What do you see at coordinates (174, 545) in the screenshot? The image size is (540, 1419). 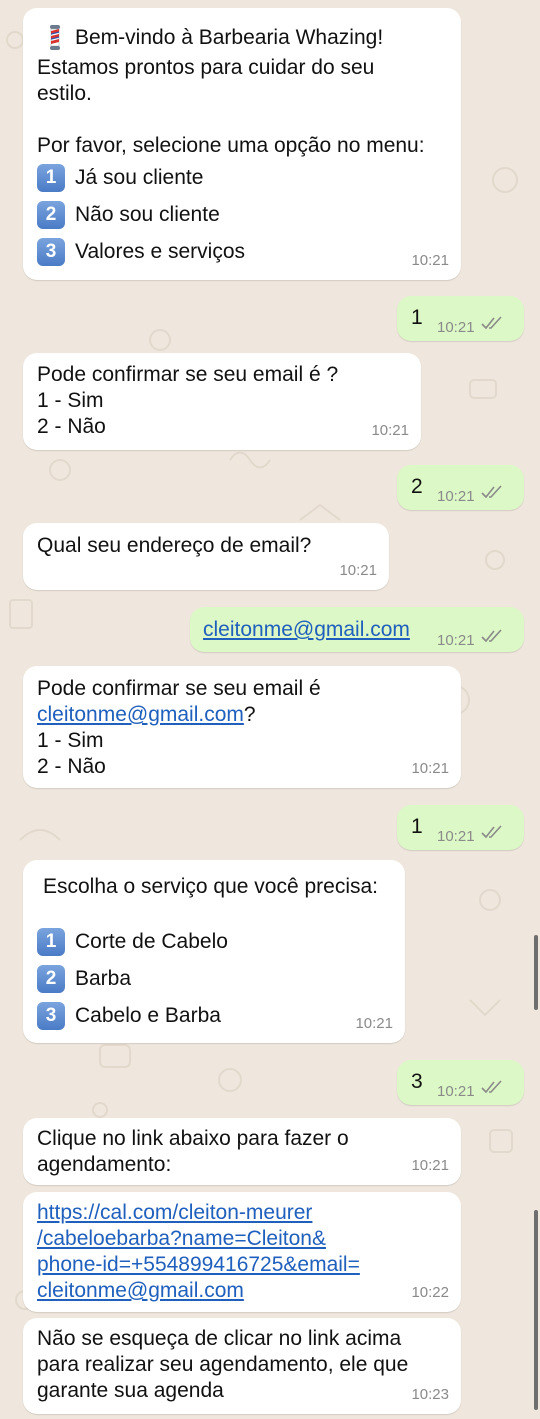 I see `message-text: Qual seu endereço de email?` at bounding box center [174, 545].